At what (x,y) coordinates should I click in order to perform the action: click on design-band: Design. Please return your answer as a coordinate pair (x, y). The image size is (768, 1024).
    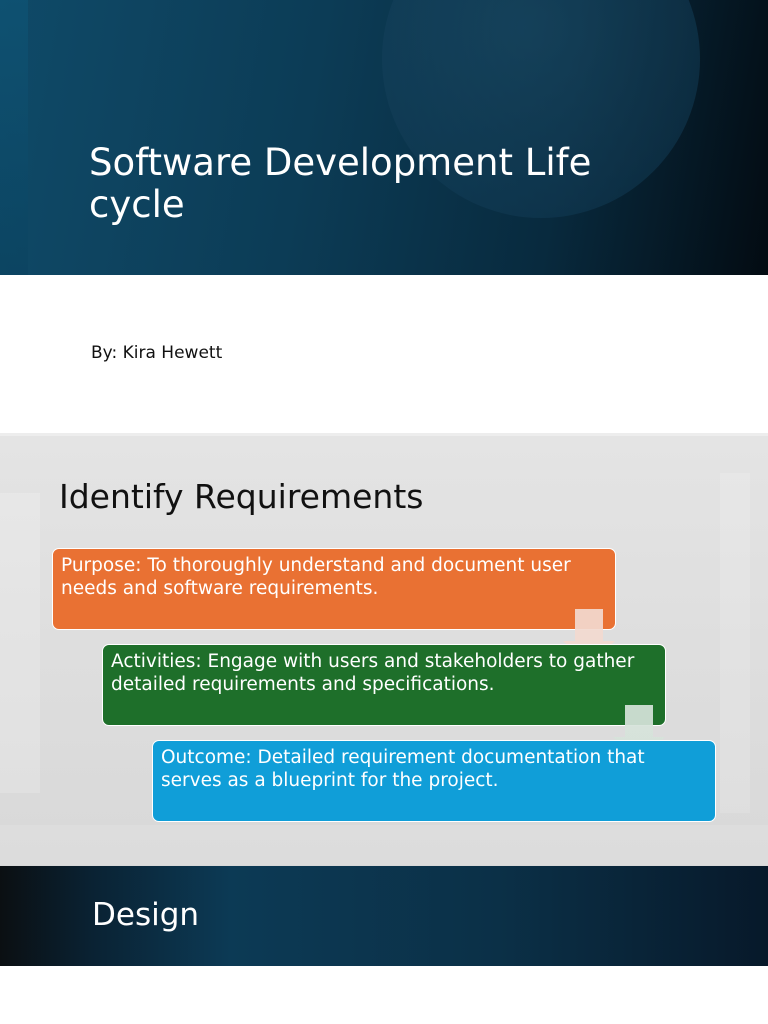
    Looking at the image, I should click on (384, 916).